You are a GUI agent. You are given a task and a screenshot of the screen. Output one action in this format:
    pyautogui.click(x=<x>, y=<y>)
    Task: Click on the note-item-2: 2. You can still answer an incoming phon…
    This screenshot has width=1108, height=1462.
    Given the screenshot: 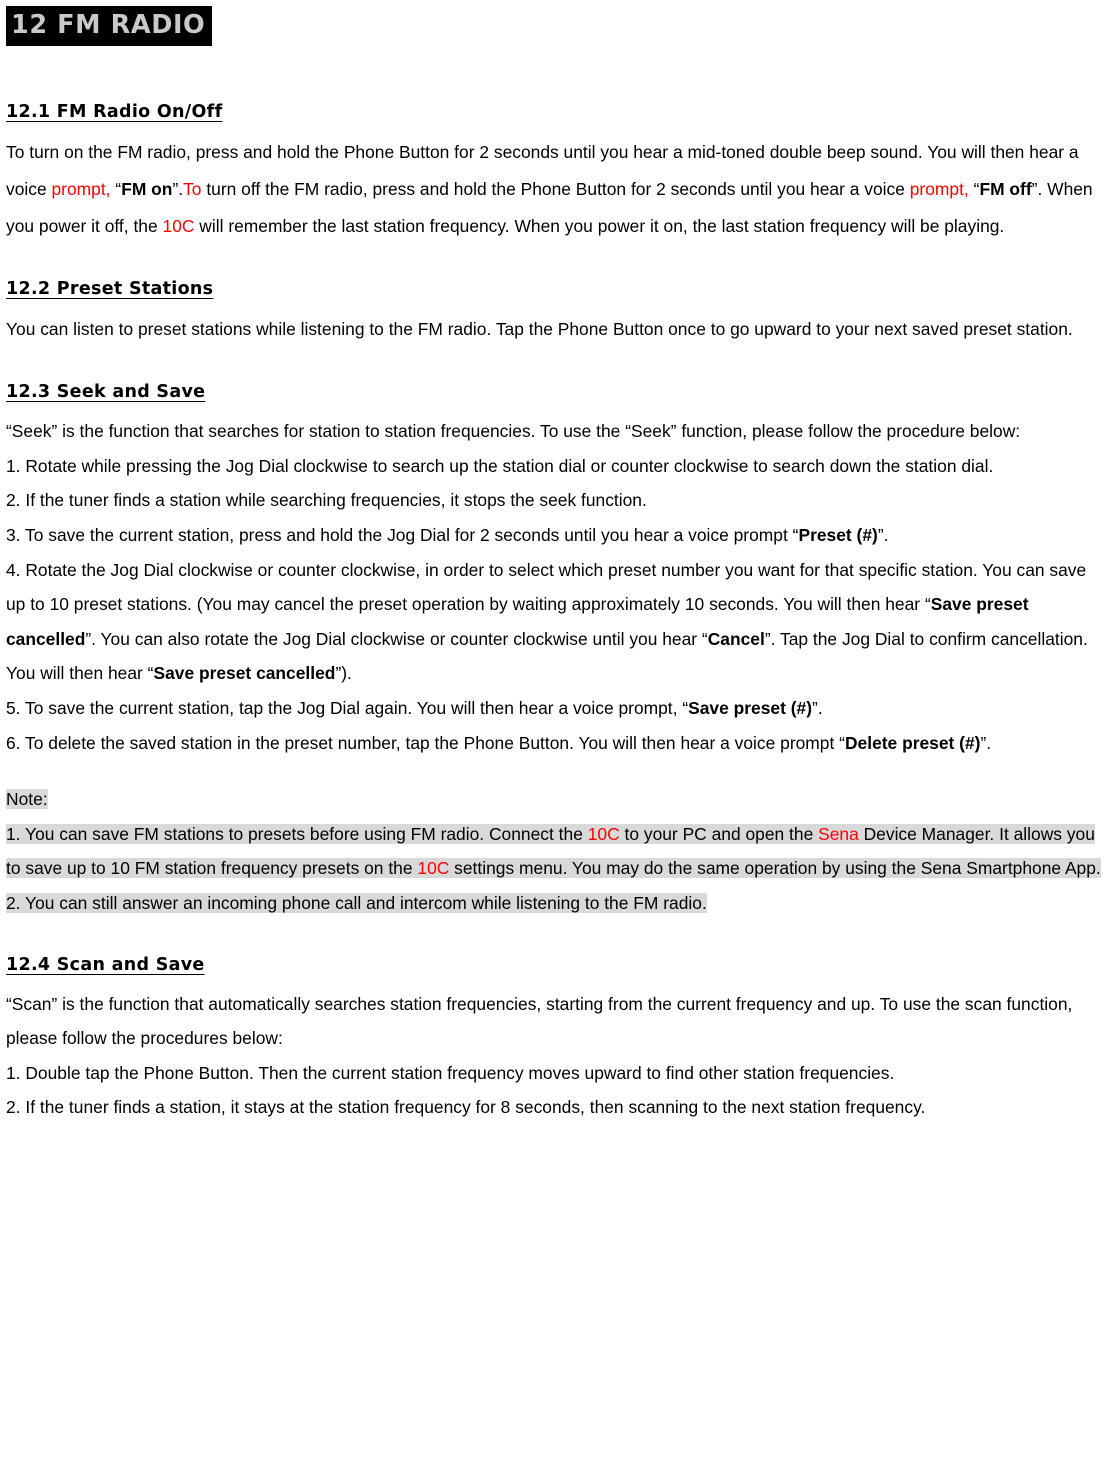 What is the action you would take?
    pyautogui.click(x=554, y=903)
    